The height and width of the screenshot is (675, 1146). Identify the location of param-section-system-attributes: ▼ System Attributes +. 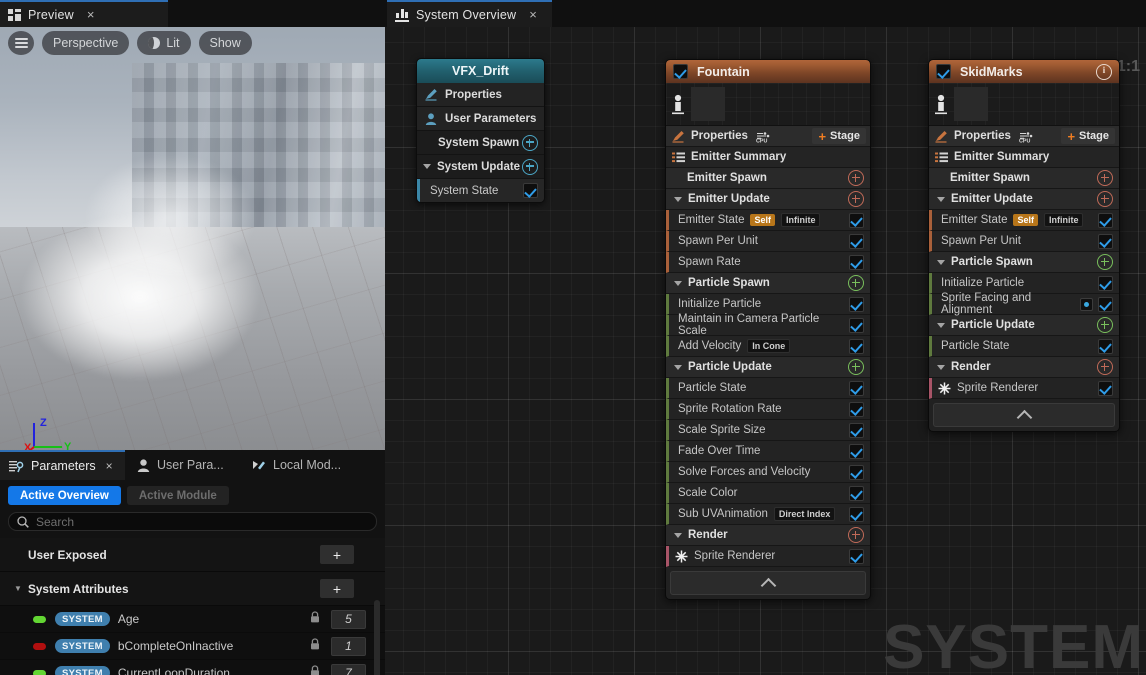
(192, 589).